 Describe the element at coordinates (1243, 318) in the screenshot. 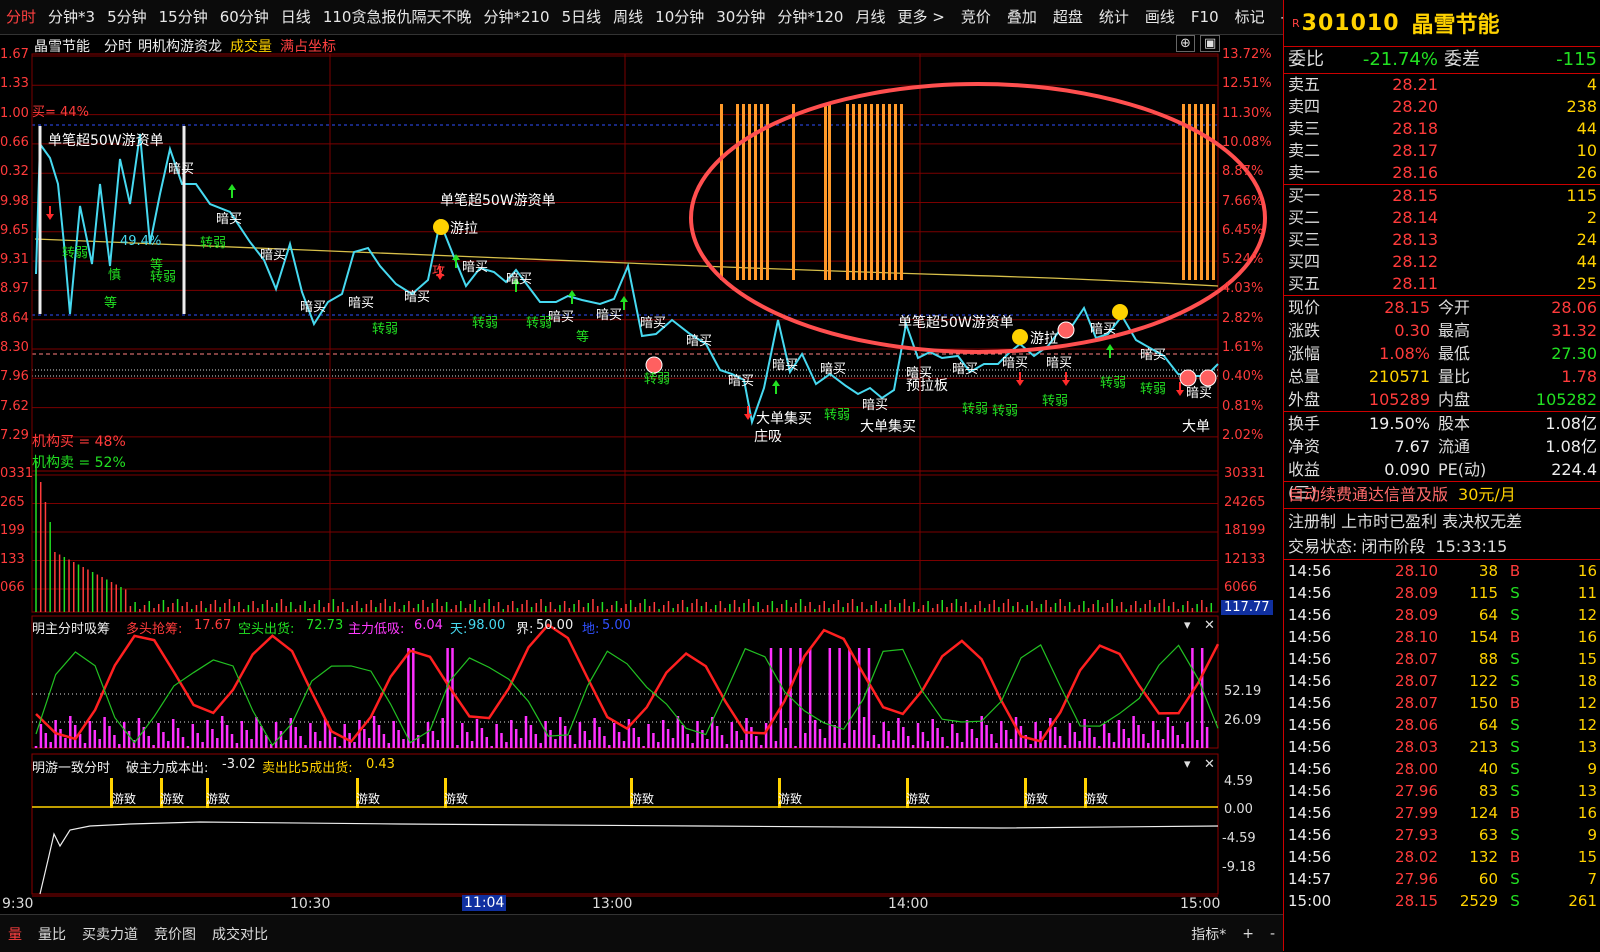

I see `axis-label: 2.82%` at that location.